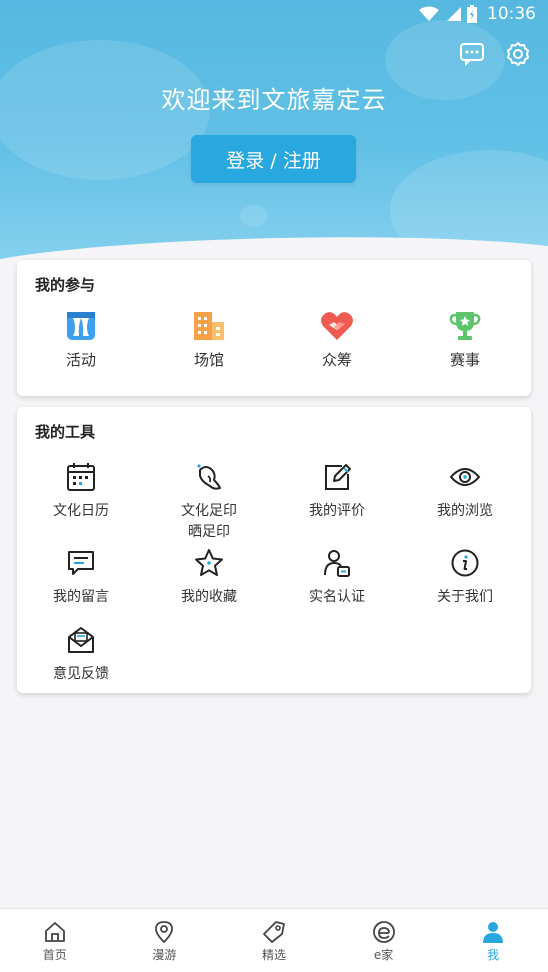 The height and width of the screenshot is (972, 548). I want to click on review-icon, so click(337, 477).